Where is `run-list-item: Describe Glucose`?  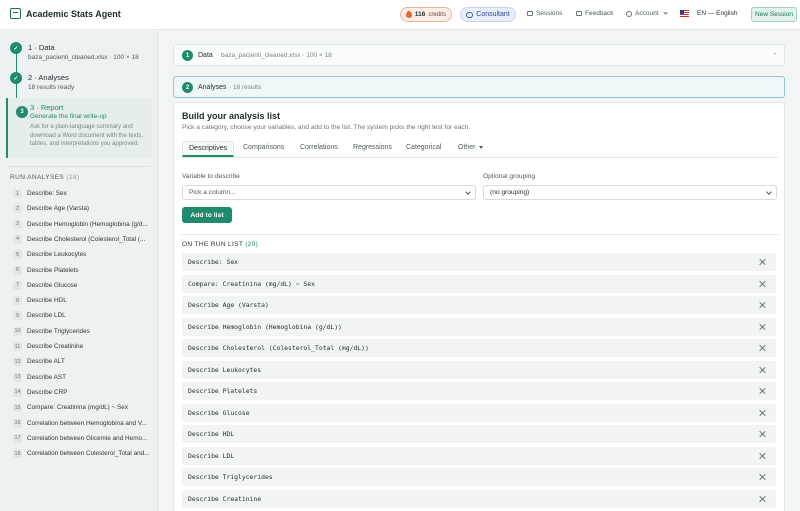 run-list-item: Describe Glucose is located at coordinates (479, 412).